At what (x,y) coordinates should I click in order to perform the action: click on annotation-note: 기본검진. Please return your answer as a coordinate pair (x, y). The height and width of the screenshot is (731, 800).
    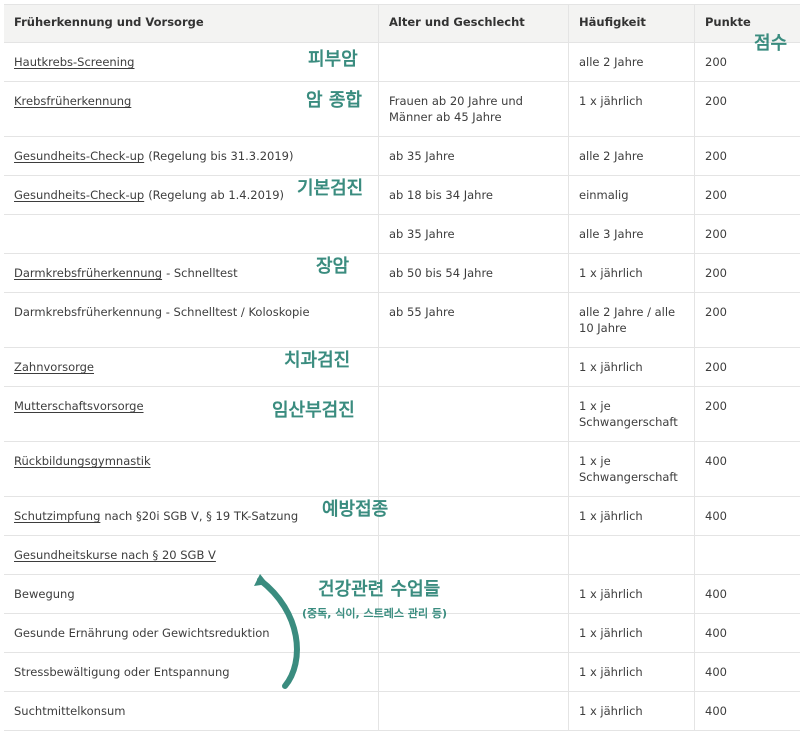
    Looking at the image, I should click on (330, 188).